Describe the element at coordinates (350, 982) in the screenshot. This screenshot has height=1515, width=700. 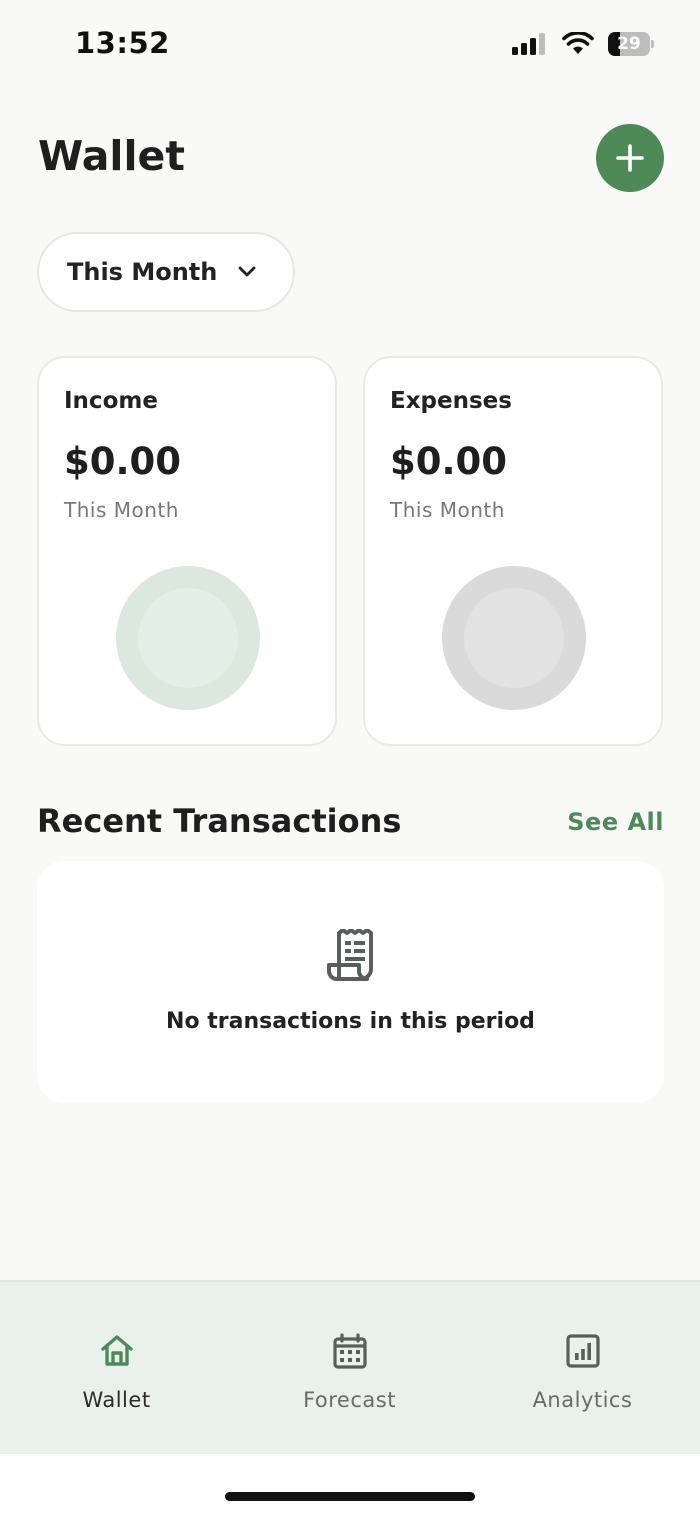
I see `transactions-empty-state: No transactions in this period` at that location.